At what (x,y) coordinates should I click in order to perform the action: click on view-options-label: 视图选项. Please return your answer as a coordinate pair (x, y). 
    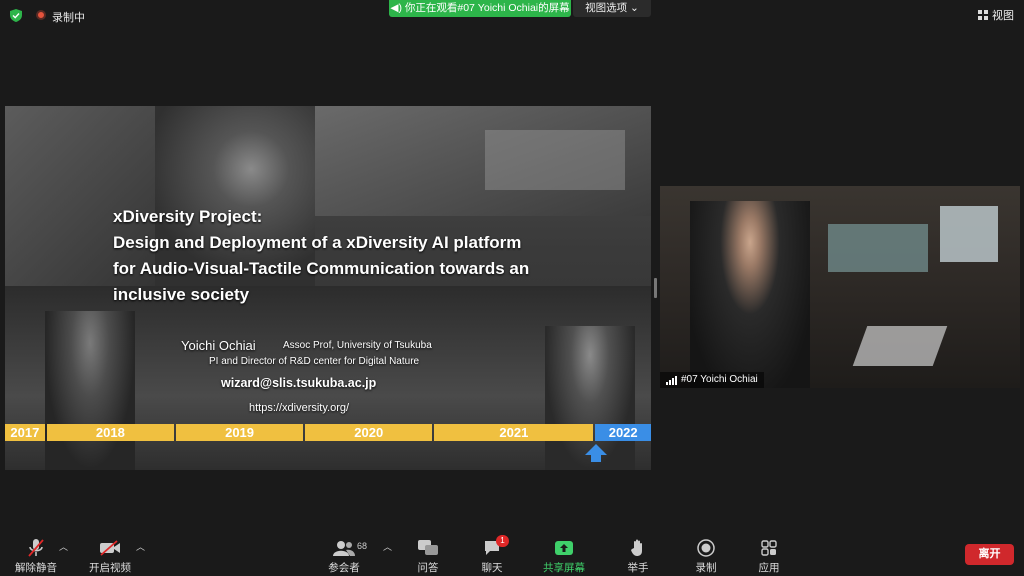
    Looking at the image, I should click on (606, 8).